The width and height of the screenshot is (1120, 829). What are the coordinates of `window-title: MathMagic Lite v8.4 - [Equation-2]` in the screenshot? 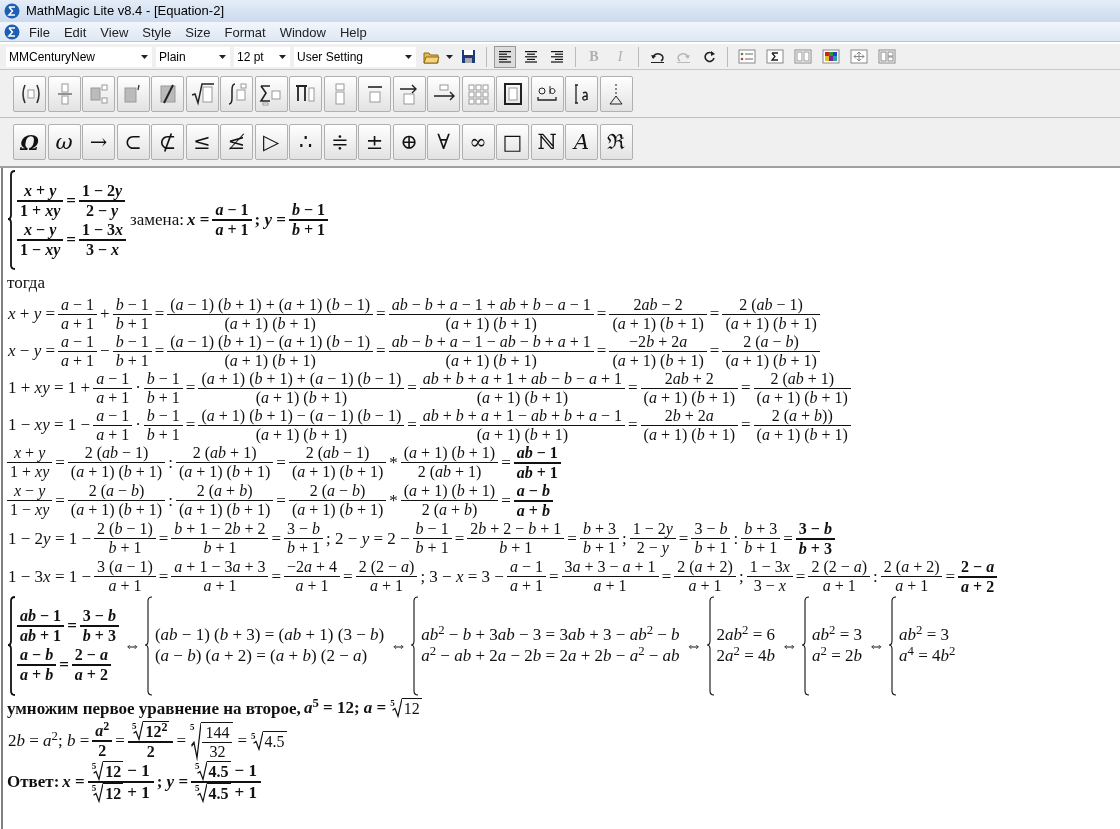 It's located at (125, 11).